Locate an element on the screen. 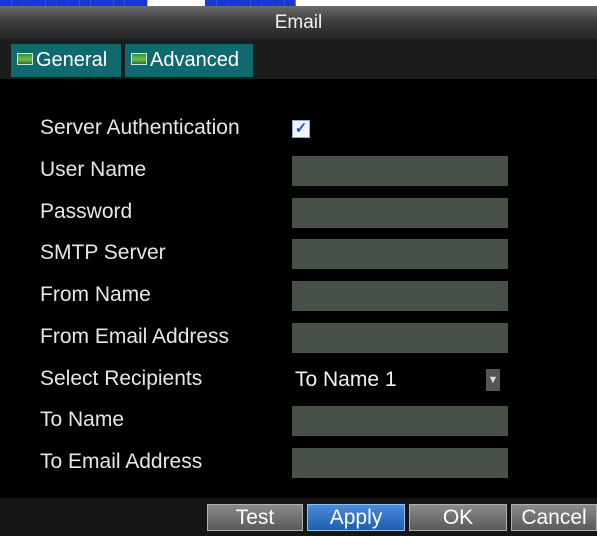 The width and height of the screenshot is (597, 536). from-name-row: From Name is located at coordinates (298, 296).